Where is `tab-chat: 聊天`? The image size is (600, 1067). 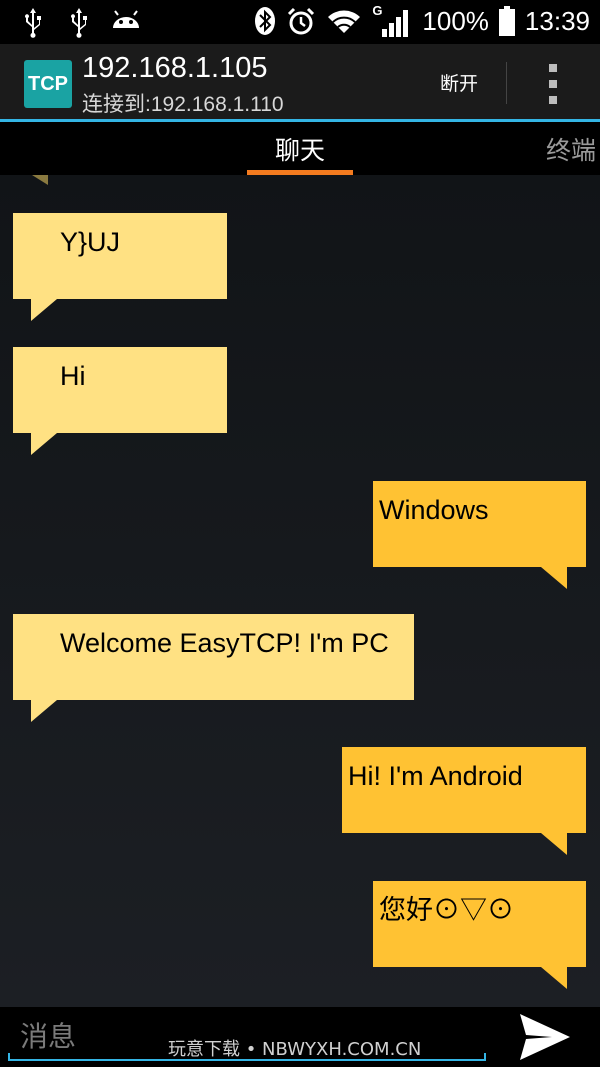
tab-chat: 聊天 is located at coordinates (300, 148).